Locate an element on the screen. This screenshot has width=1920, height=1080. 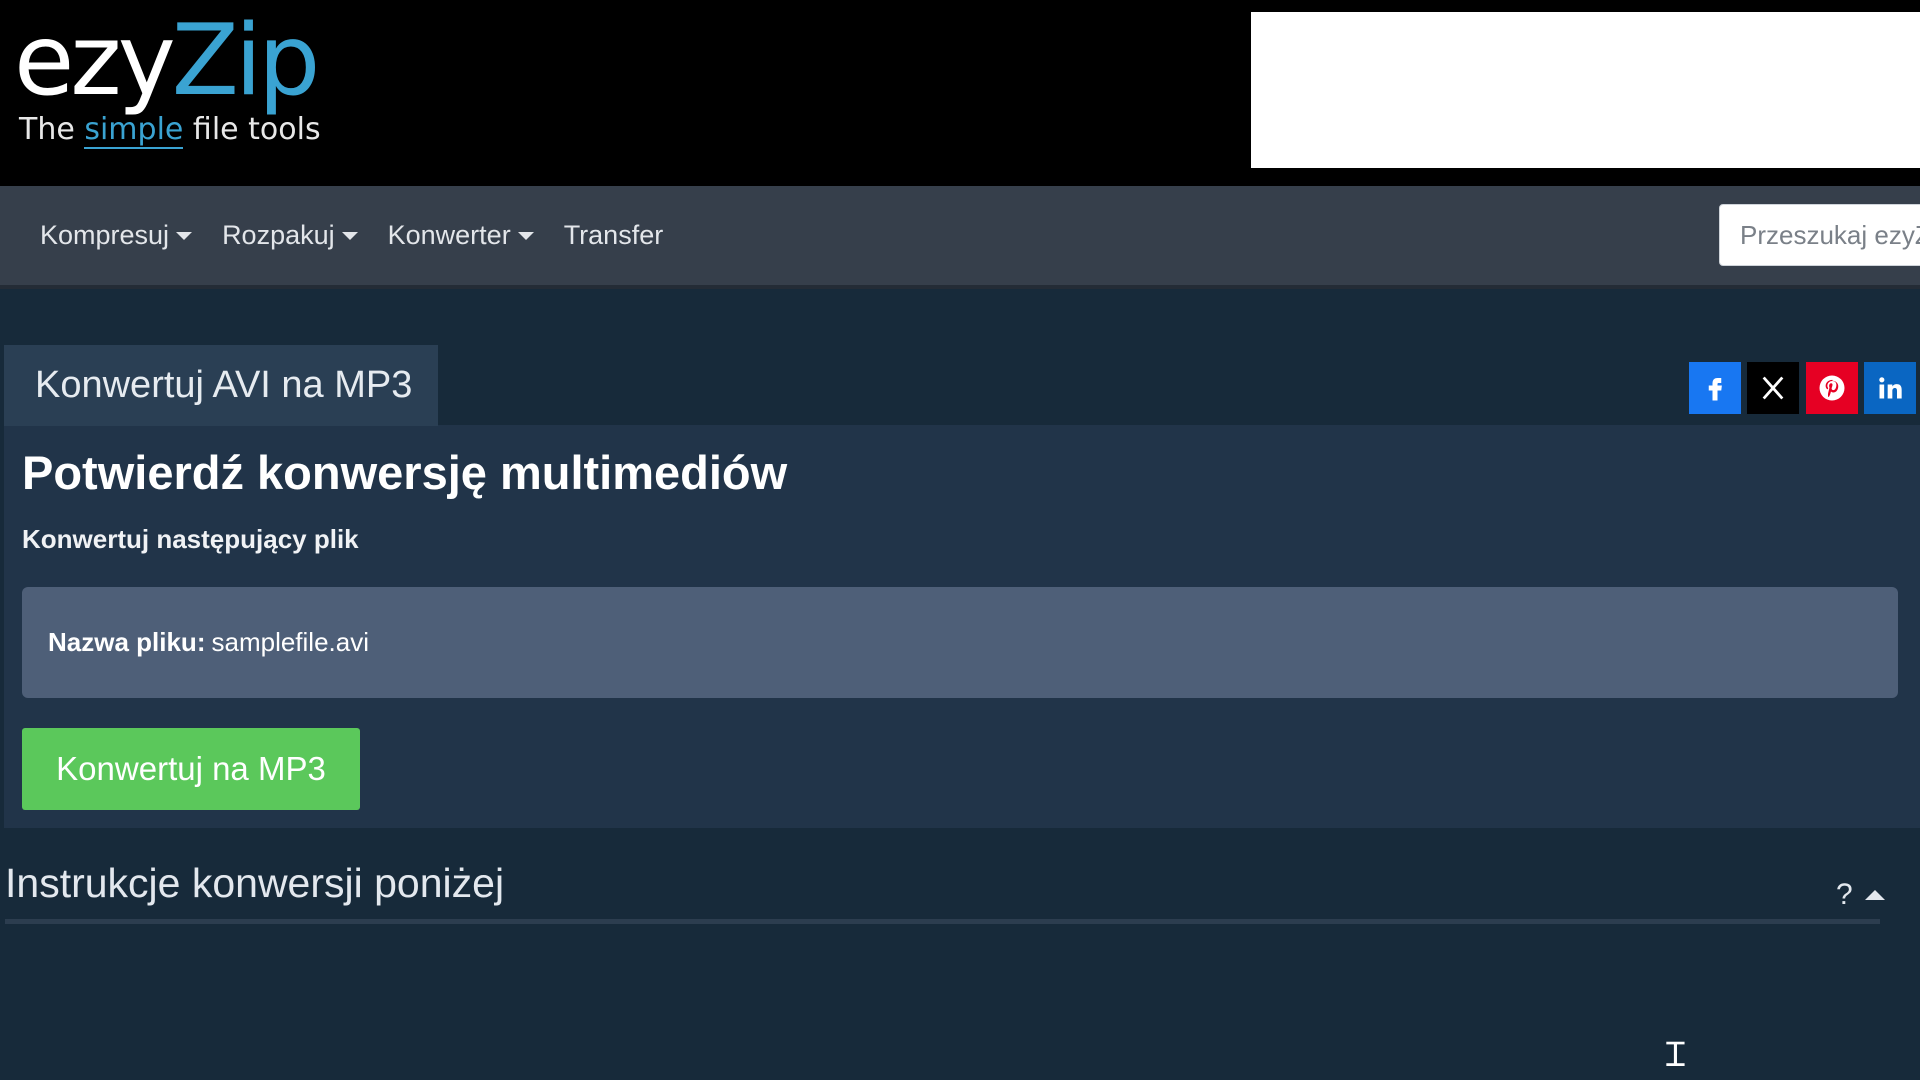
x-icon is located at coordinates (1773, 388).